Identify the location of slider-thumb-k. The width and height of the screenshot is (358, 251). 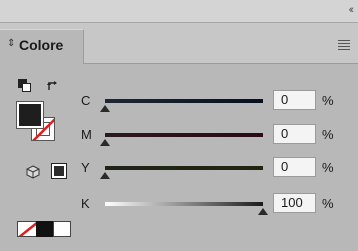
(263, 211).